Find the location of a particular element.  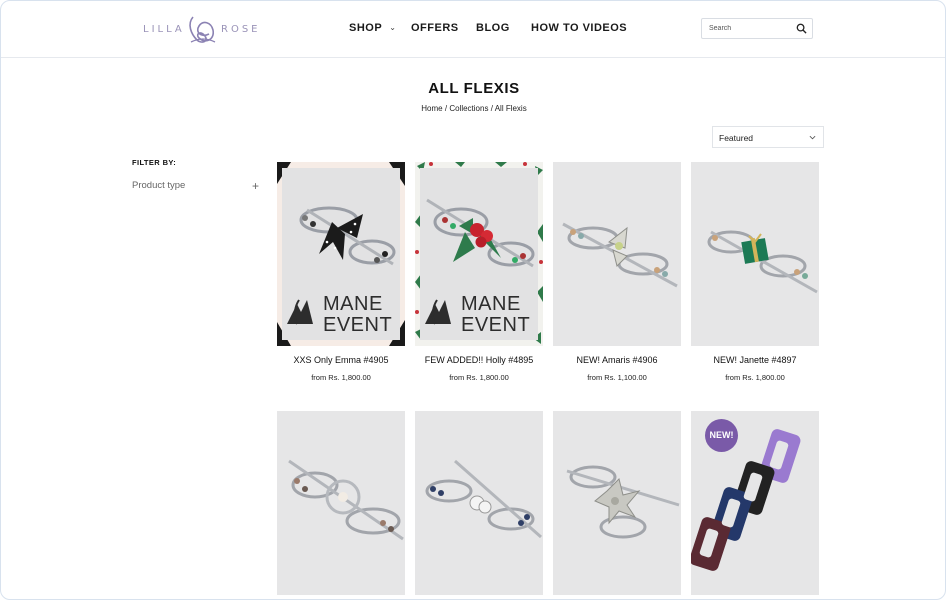

sort-select: Featured is located at coordinates (768, 137).